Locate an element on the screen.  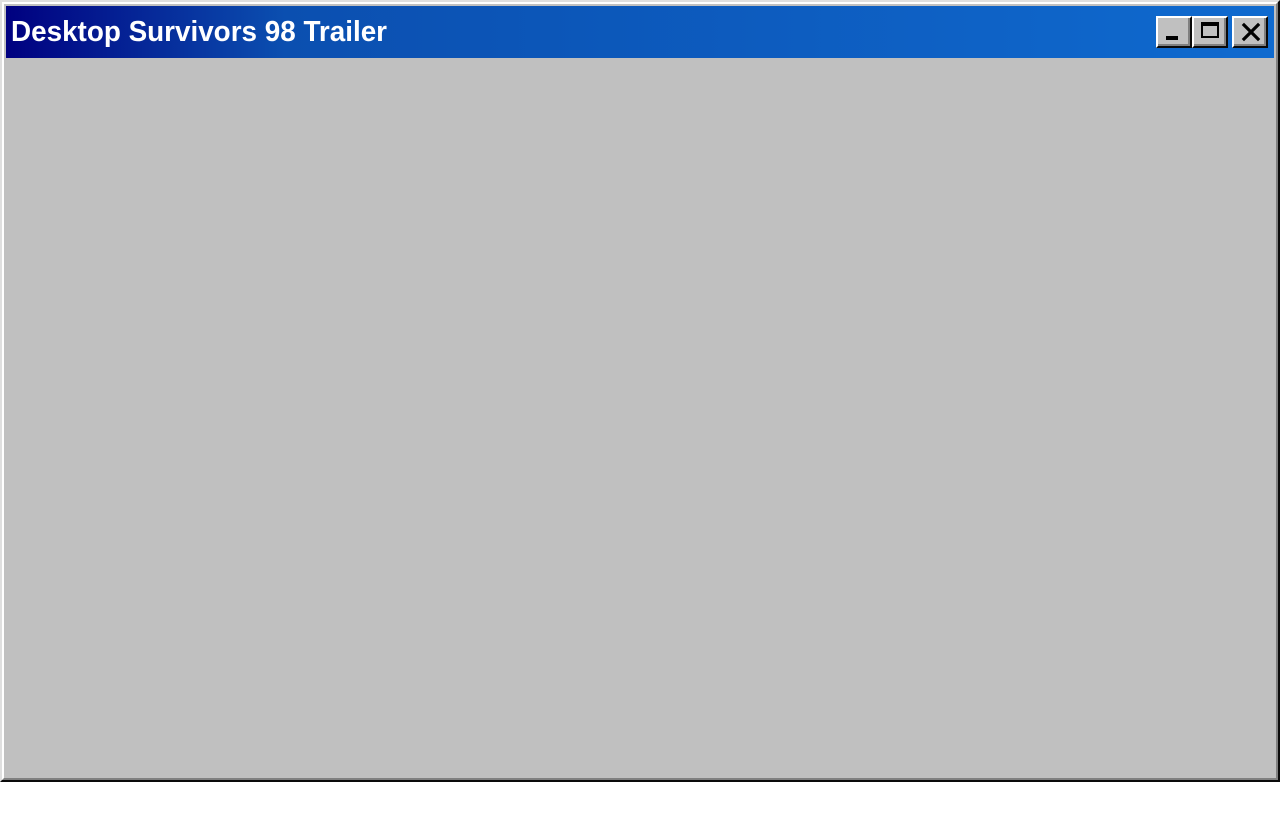
close-icon is located at coordinates (1251, 32).